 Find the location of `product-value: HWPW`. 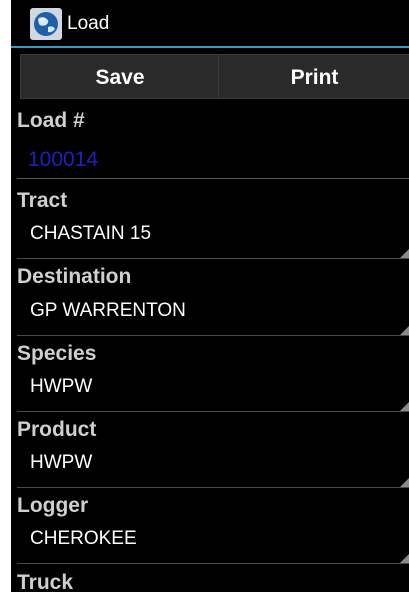

product-value: HWPW is located at coordinates (61, 462).